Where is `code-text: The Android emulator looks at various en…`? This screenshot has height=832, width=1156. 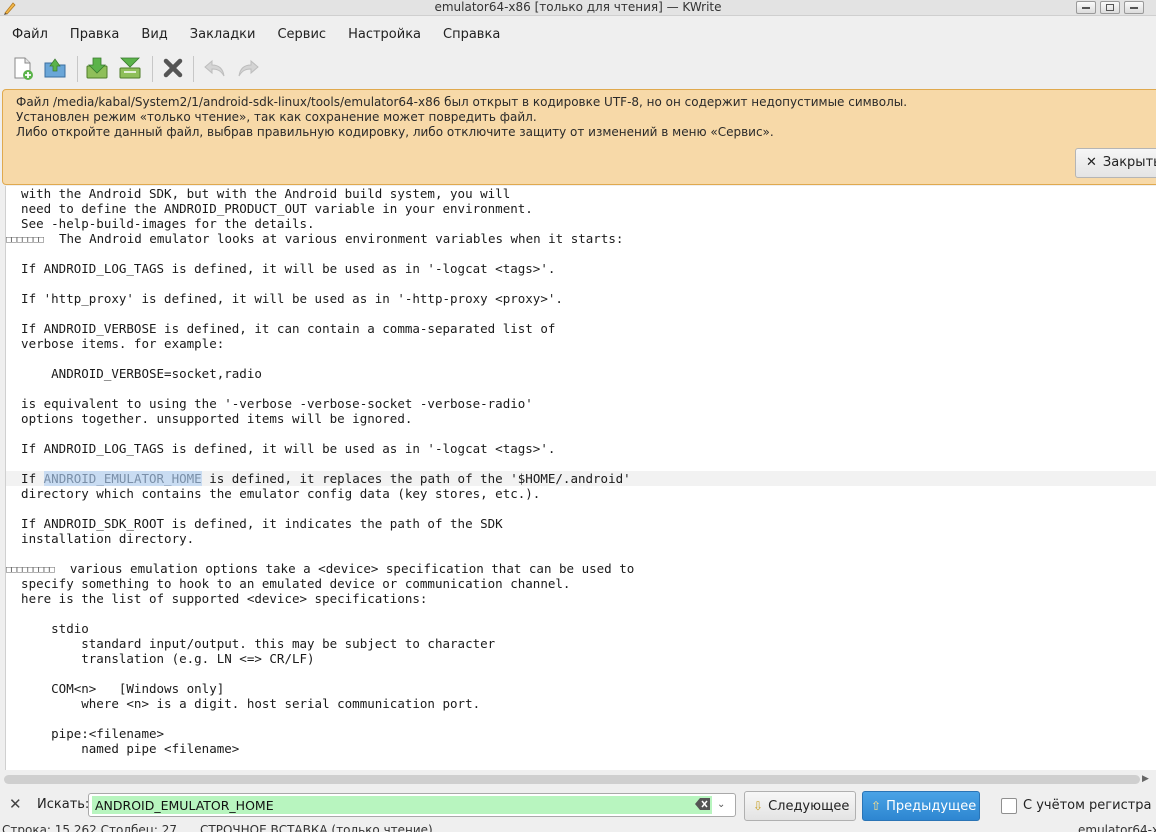 code-text: The Android emulator looks at various en… is located at coordinates (333, 238).